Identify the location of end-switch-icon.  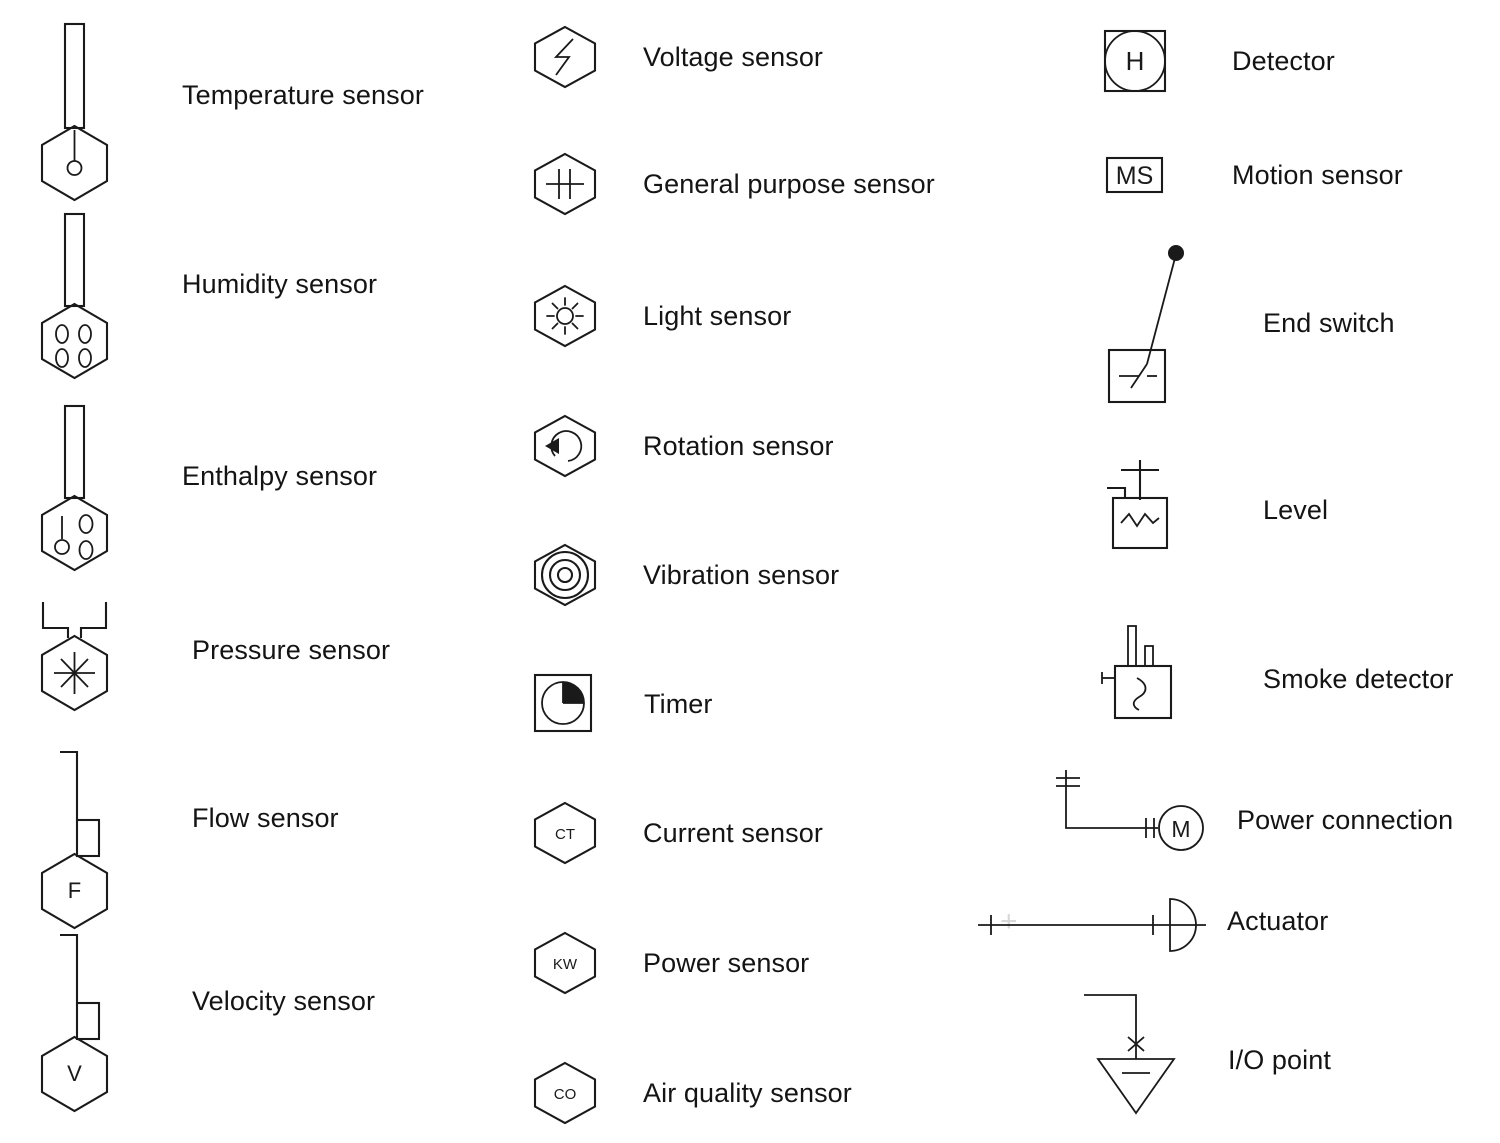
(1145, 324).